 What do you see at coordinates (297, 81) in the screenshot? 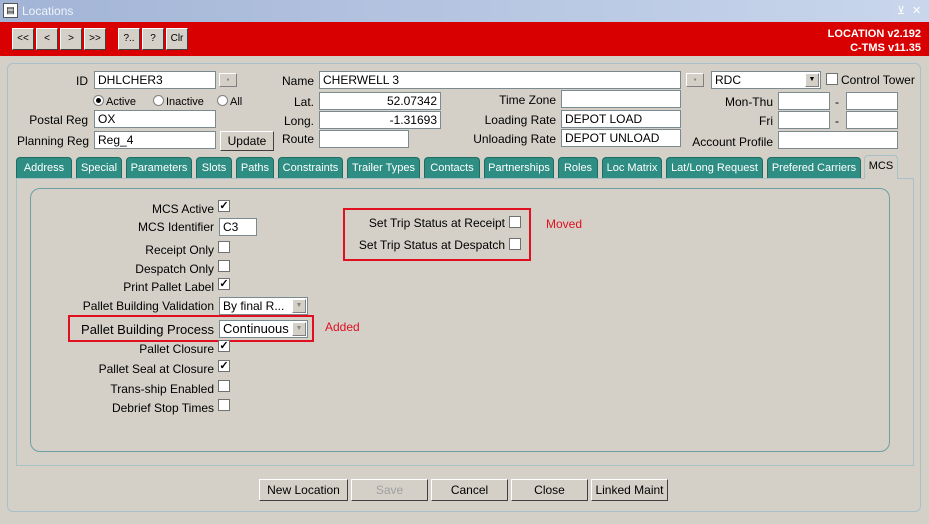
I see `name-label: Name` at bounding box center [297, 81].